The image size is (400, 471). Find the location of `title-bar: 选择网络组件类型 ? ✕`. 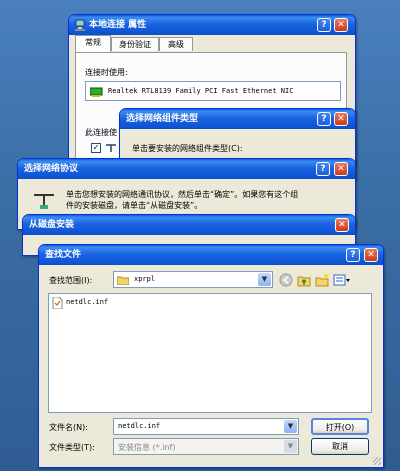

title-bar: 选择网络组件类型 ? ✕ is located at coordinates (237, 119).